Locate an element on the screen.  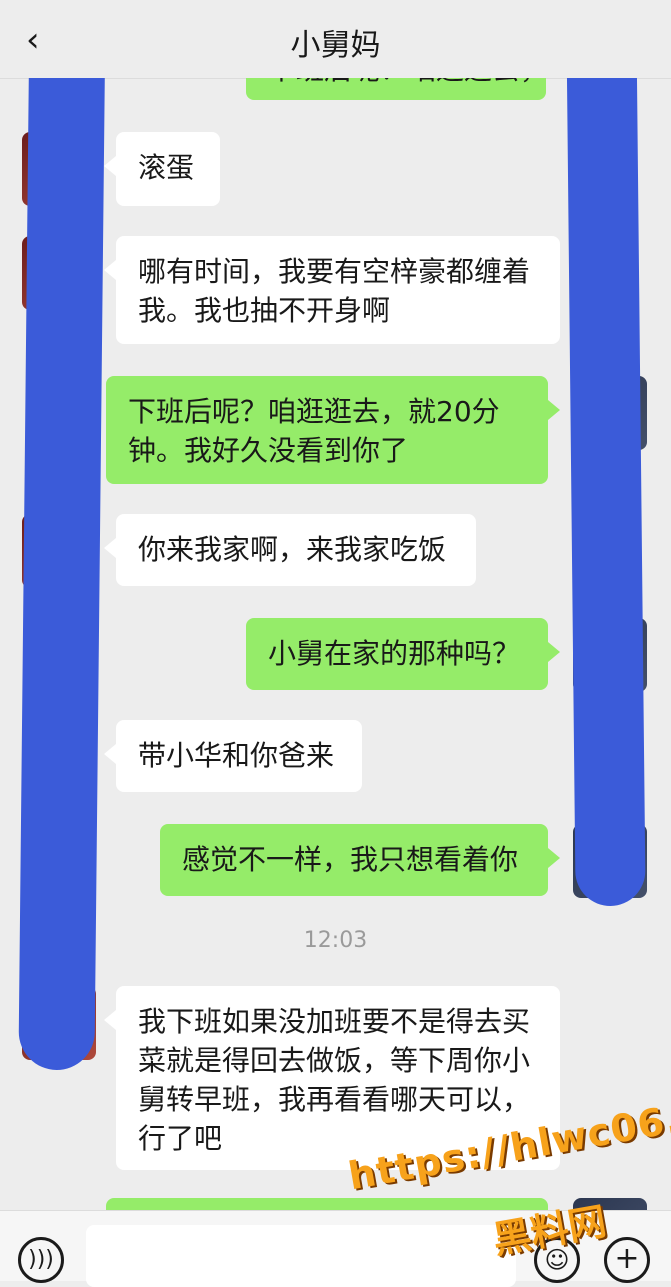
message-bubble-incoming: 滚蛋 is located at coordinates (162, 169).